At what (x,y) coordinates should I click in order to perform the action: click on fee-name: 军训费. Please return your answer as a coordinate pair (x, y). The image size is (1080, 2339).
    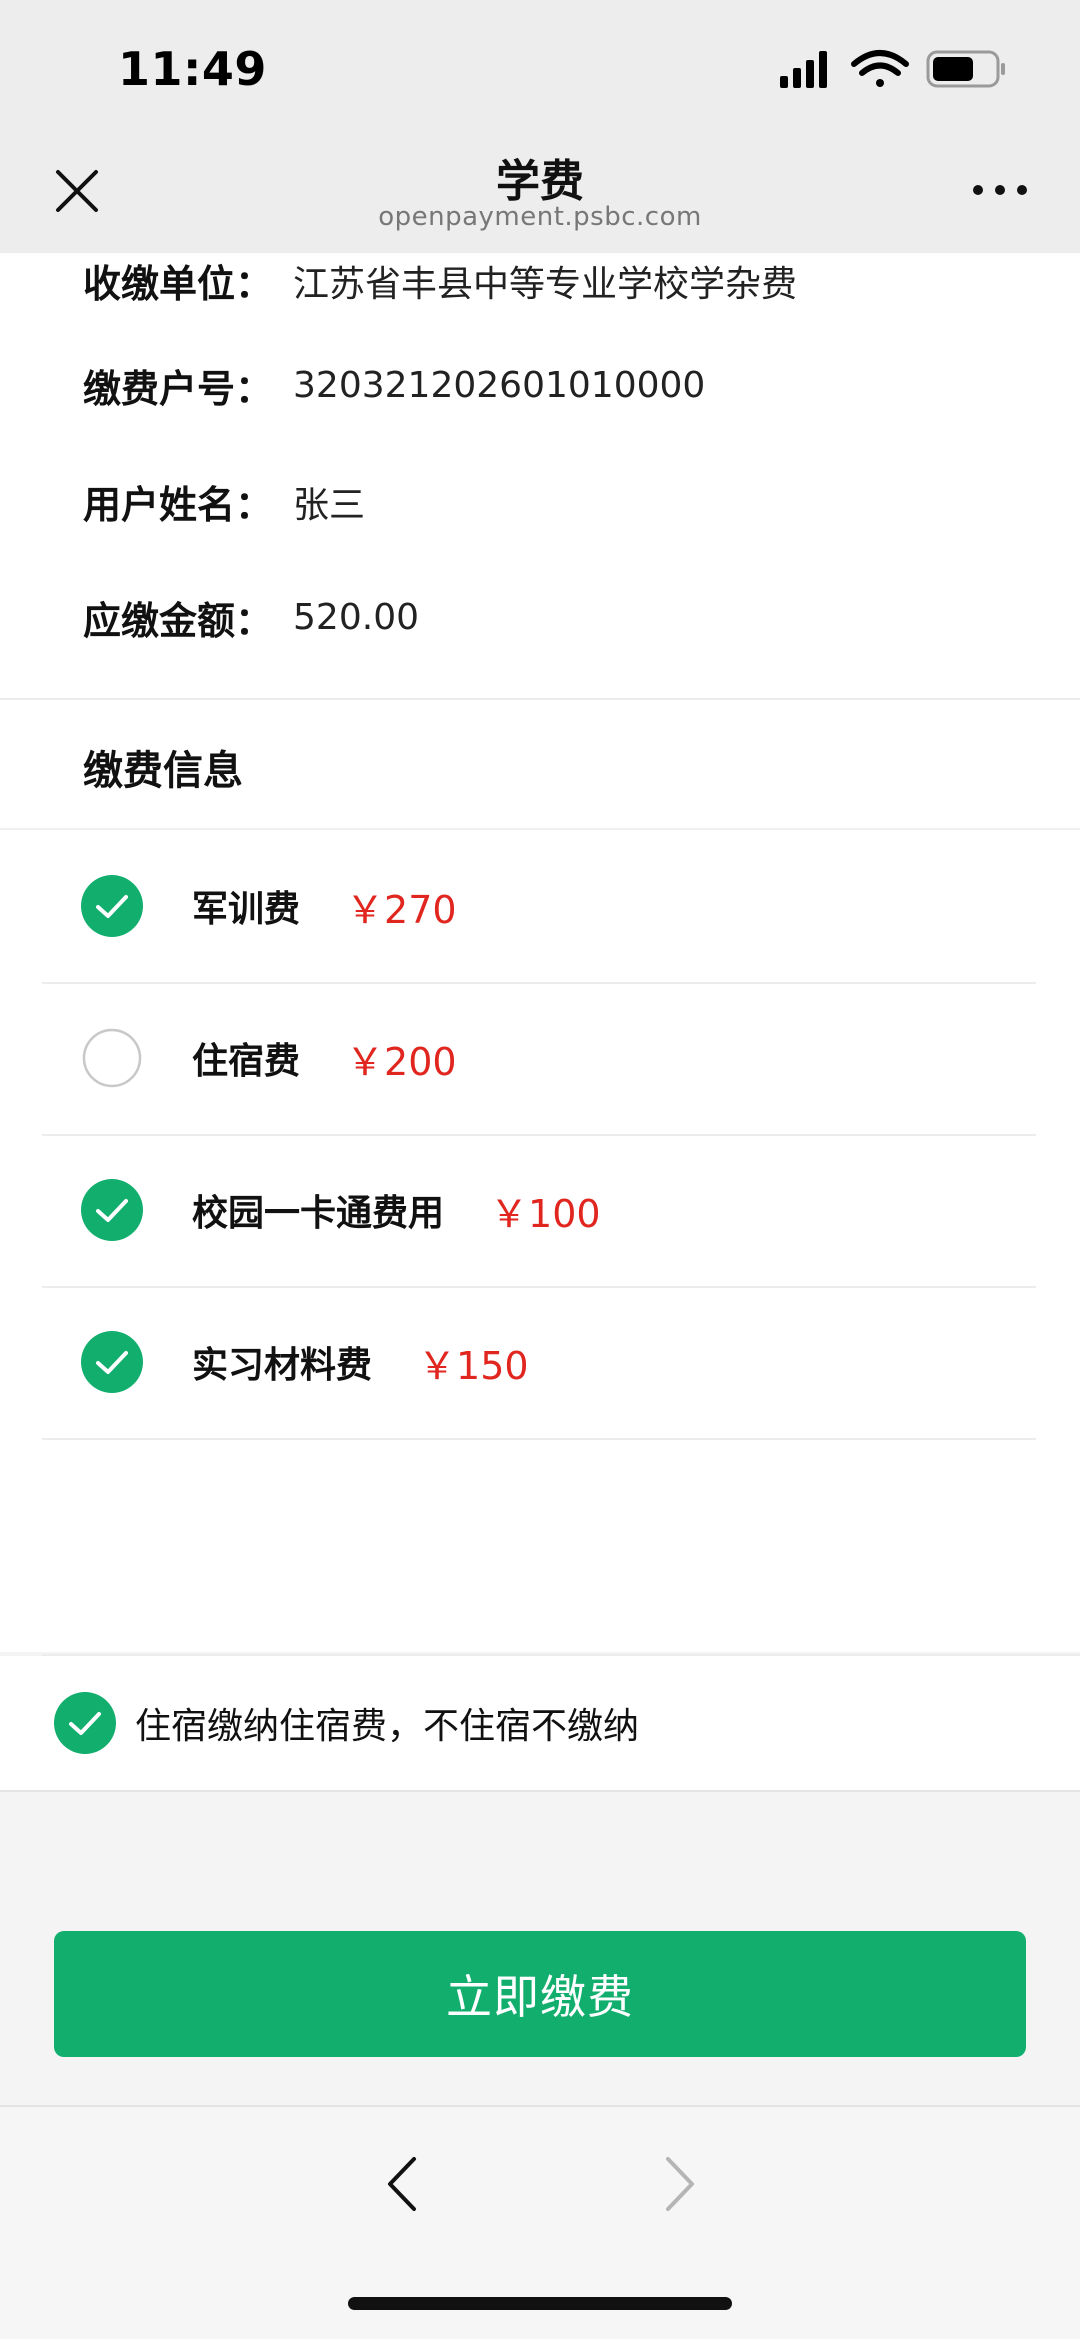
    Looking at the image, I should click on (246, 909).